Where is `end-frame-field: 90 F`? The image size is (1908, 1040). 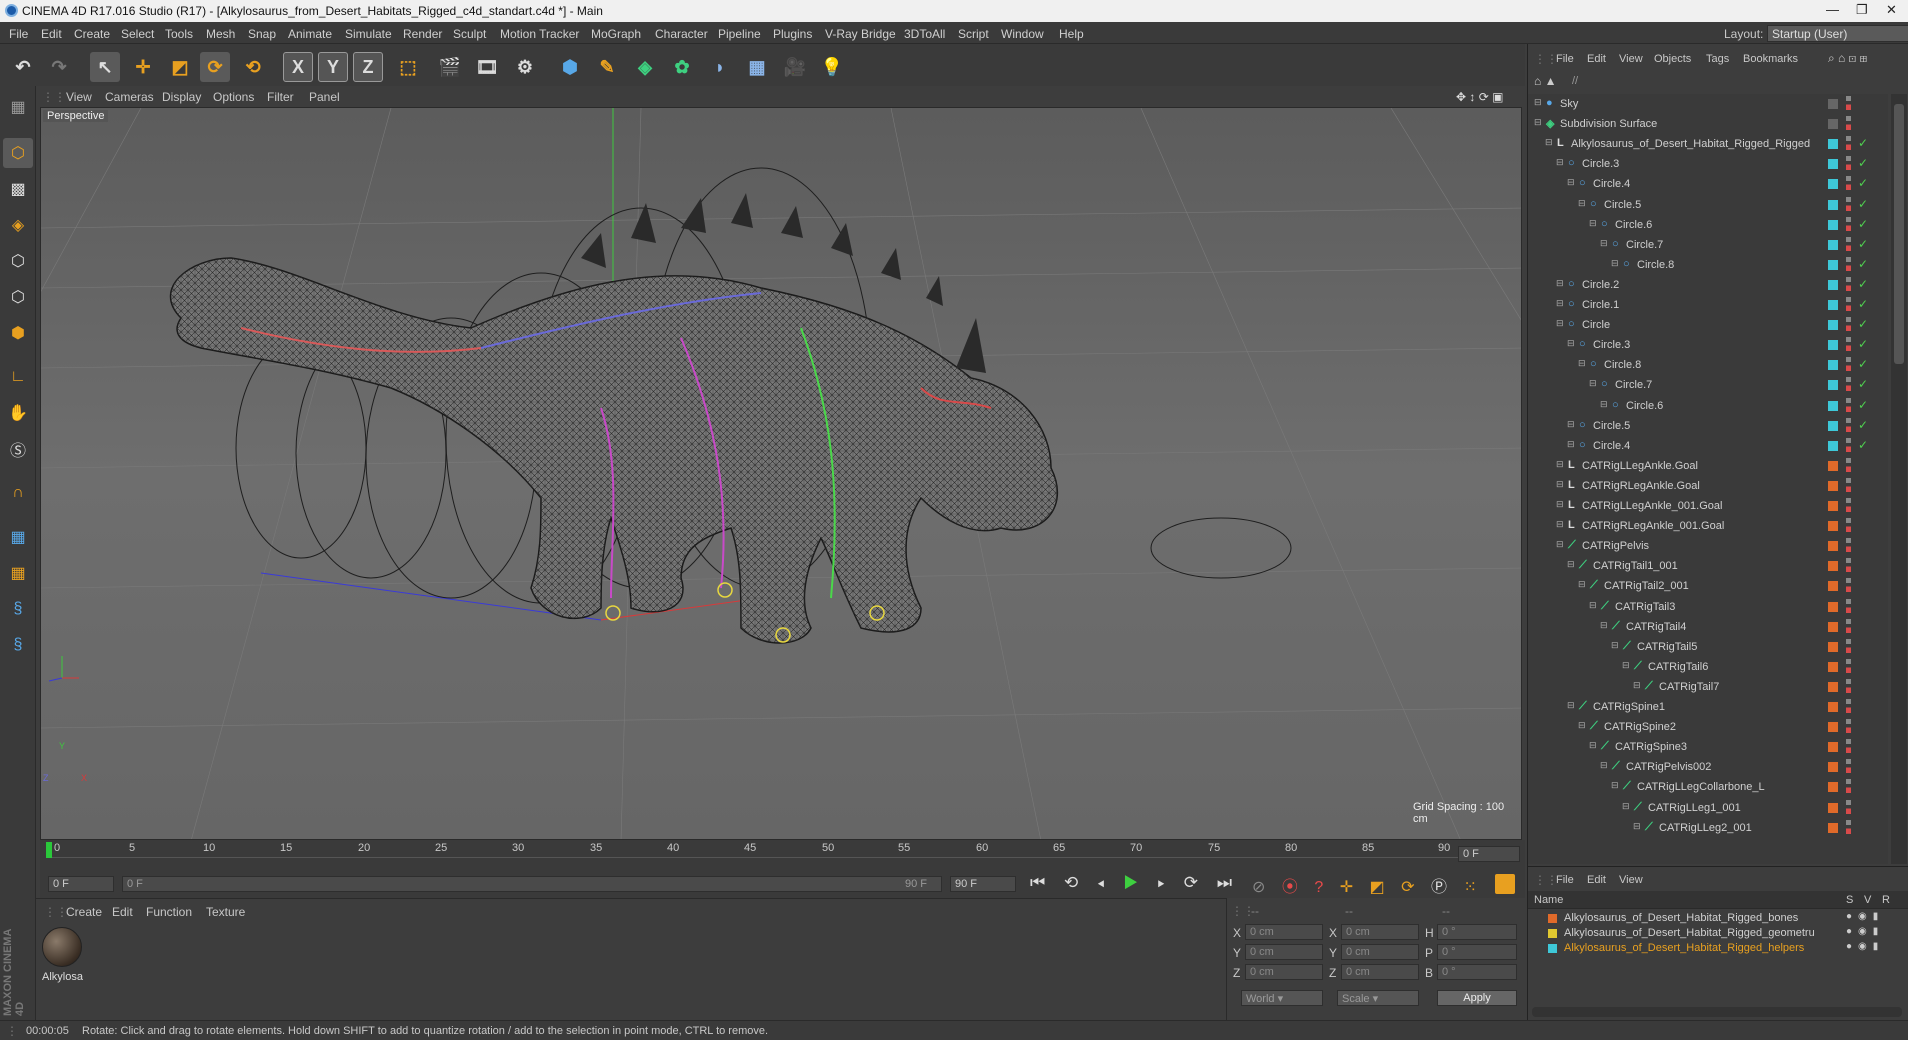
end-frame-field: 90 F is located at coordinates (983, 884).